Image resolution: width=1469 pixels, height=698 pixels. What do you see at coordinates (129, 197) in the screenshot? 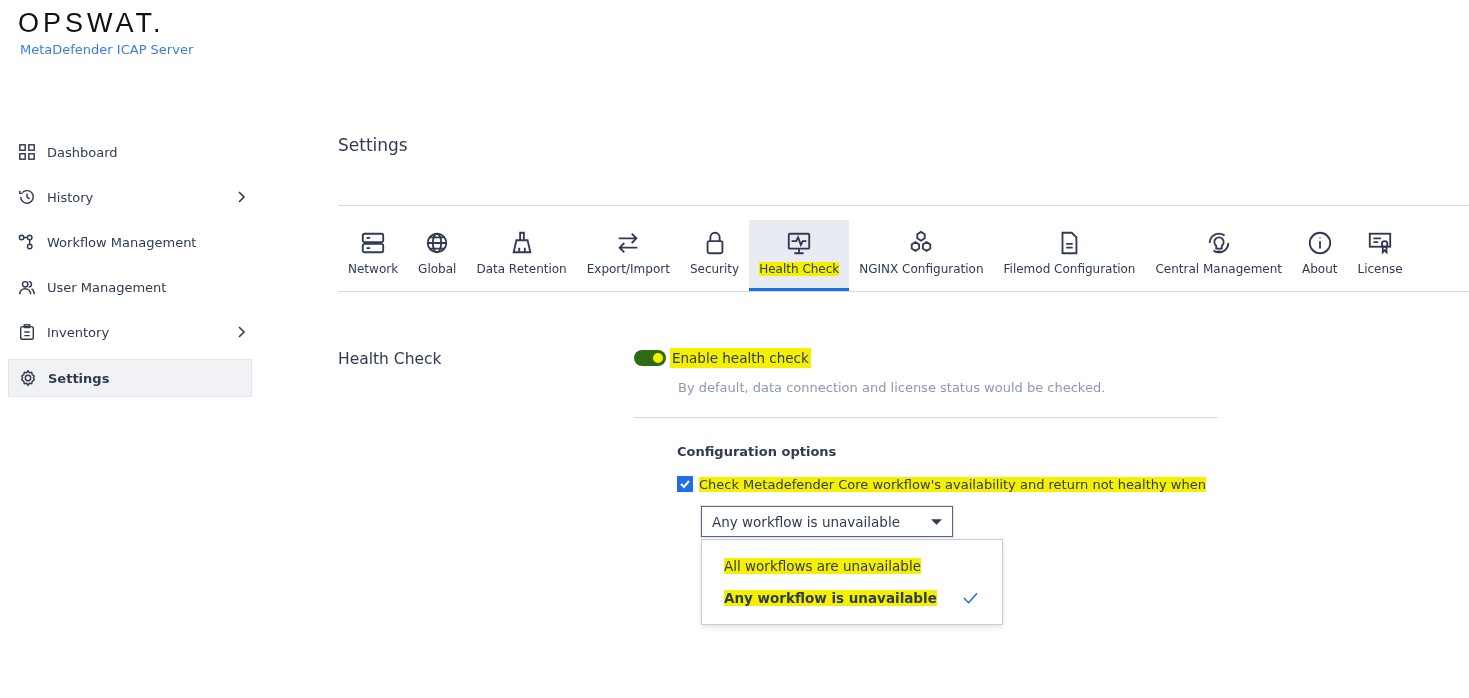
I see `sidebar-item: History` at bounding box center [129, 197].